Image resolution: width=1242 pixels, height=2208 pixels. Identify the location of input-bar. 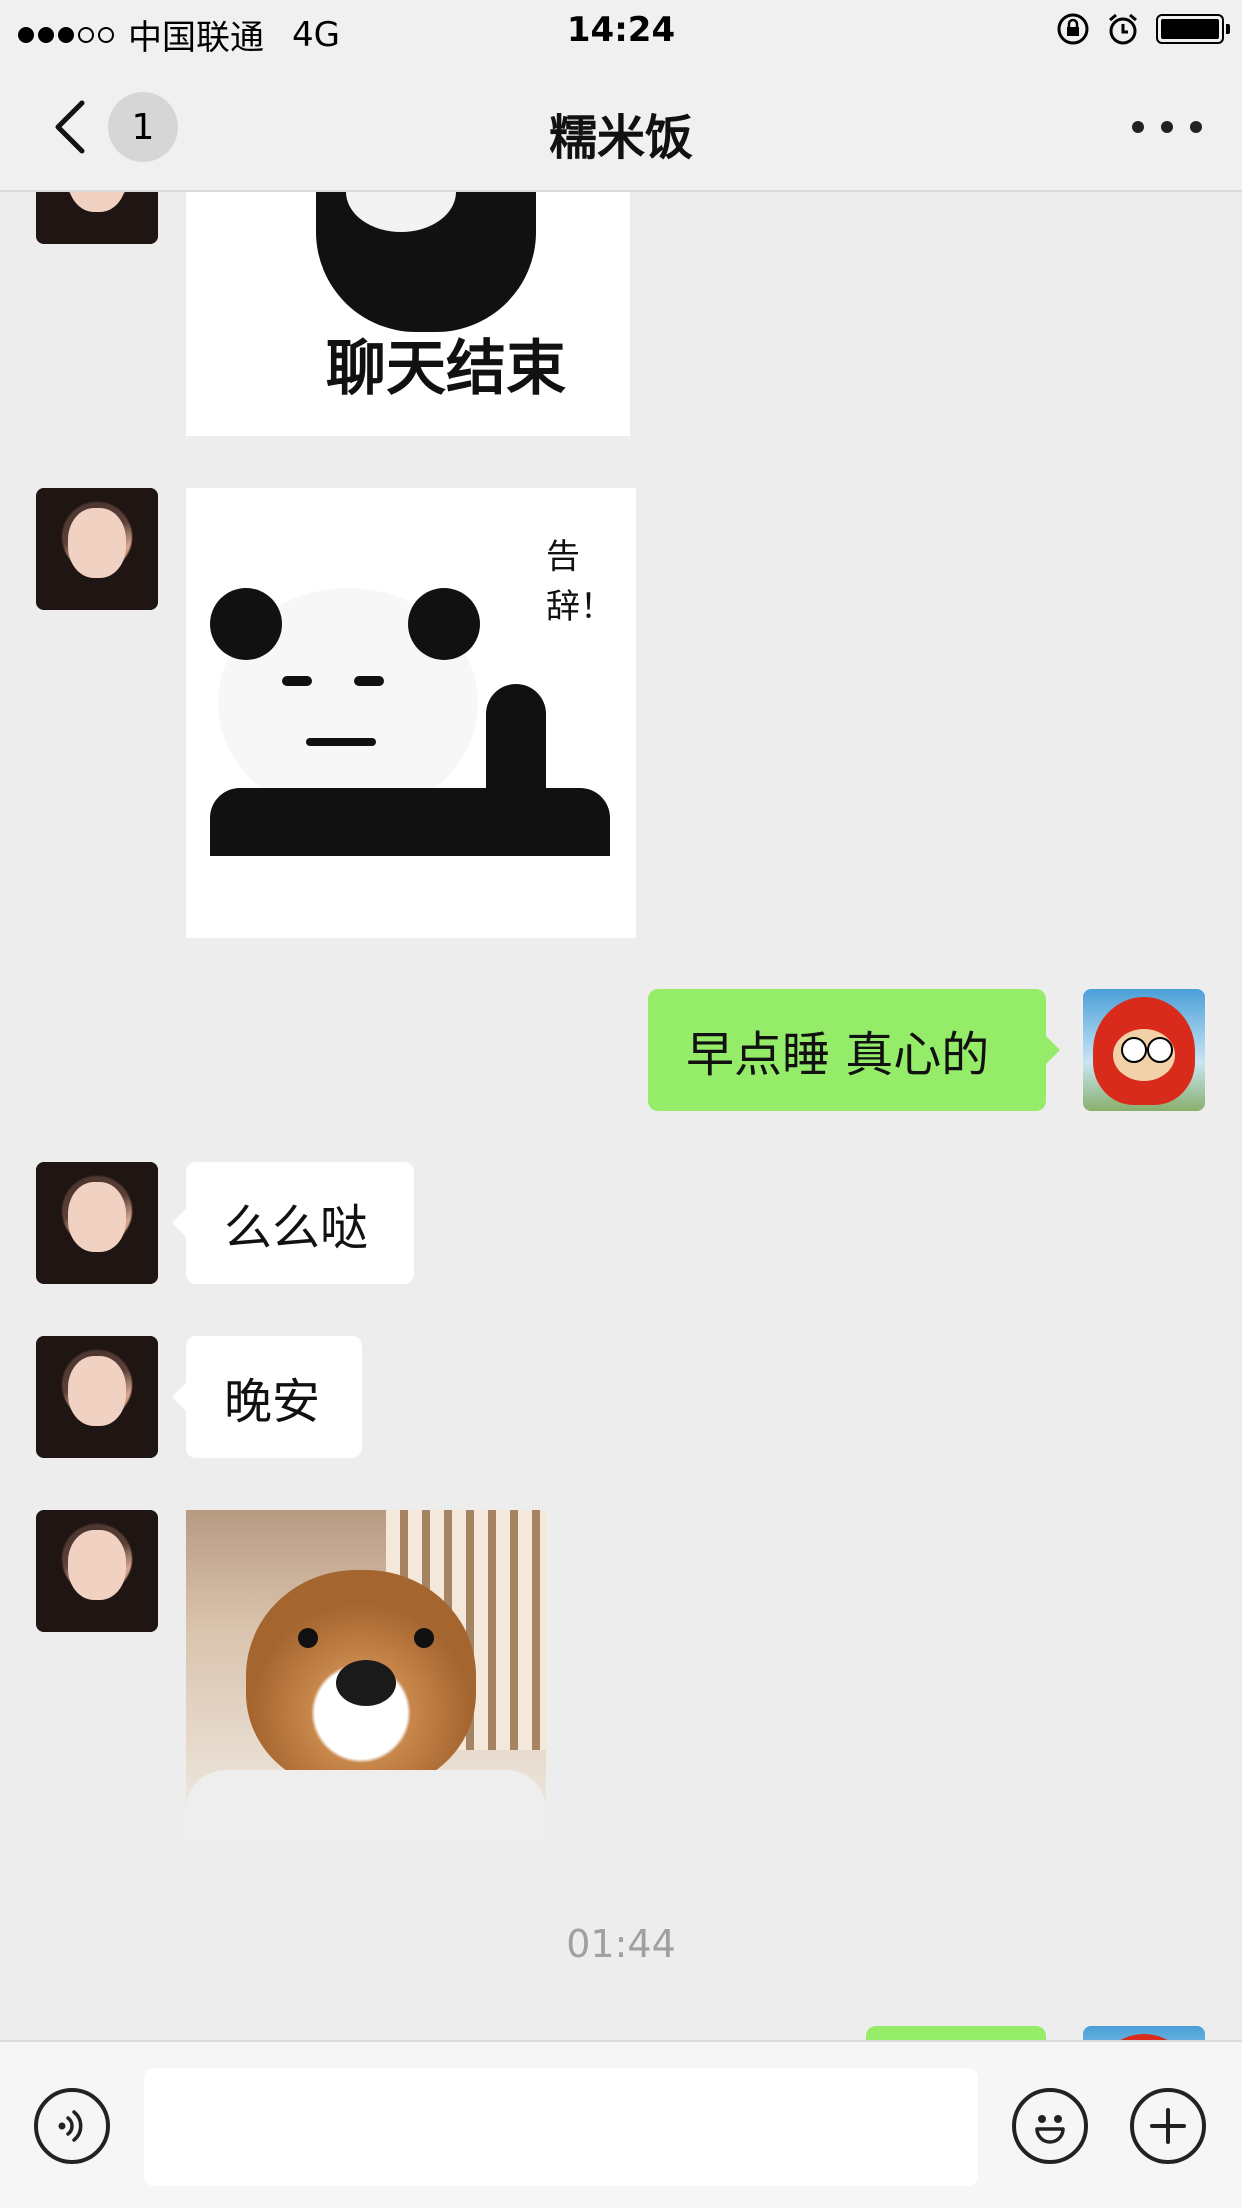
(621, 2124).